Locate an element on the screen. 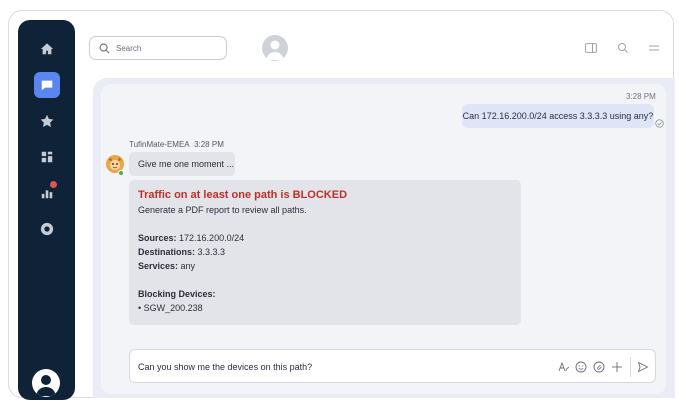 Image resolution: width=679 pixels, height=403 pixels. star-icon is located at coordinates (47, 121).